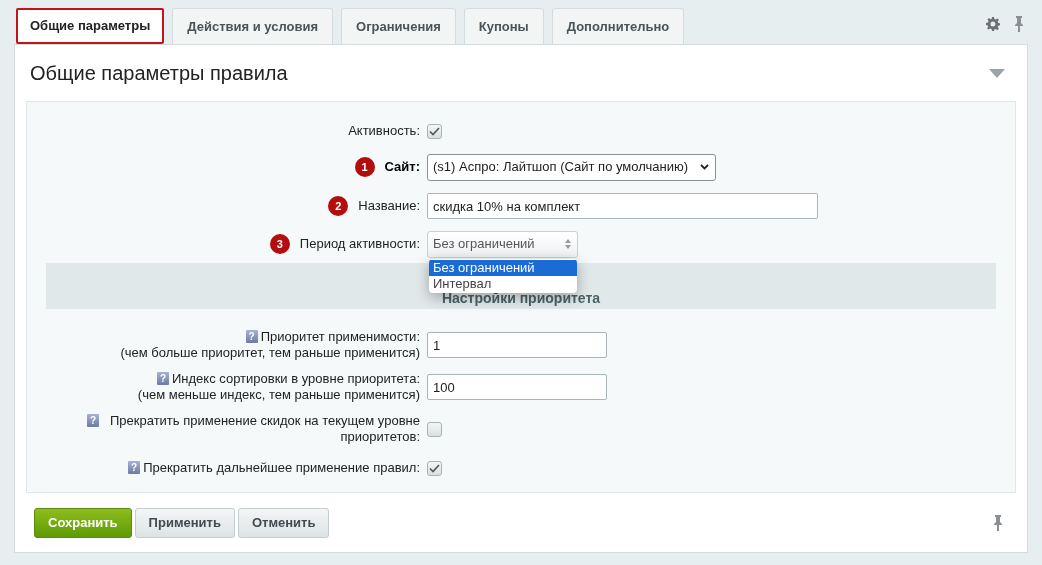 The image size is (1042, 565). What do you see at coordinates (502, 244) in the screenshot?
I see `period-select: Без ограничений` at bounding box center [502, 244].